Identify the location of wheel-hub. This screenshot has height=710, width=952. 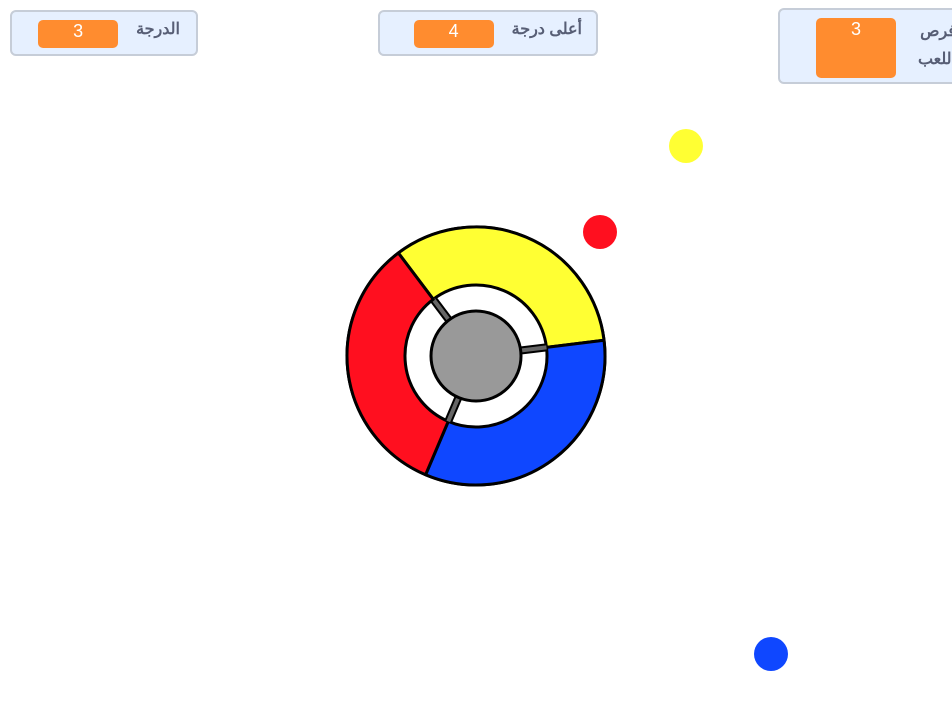
(476, 356).